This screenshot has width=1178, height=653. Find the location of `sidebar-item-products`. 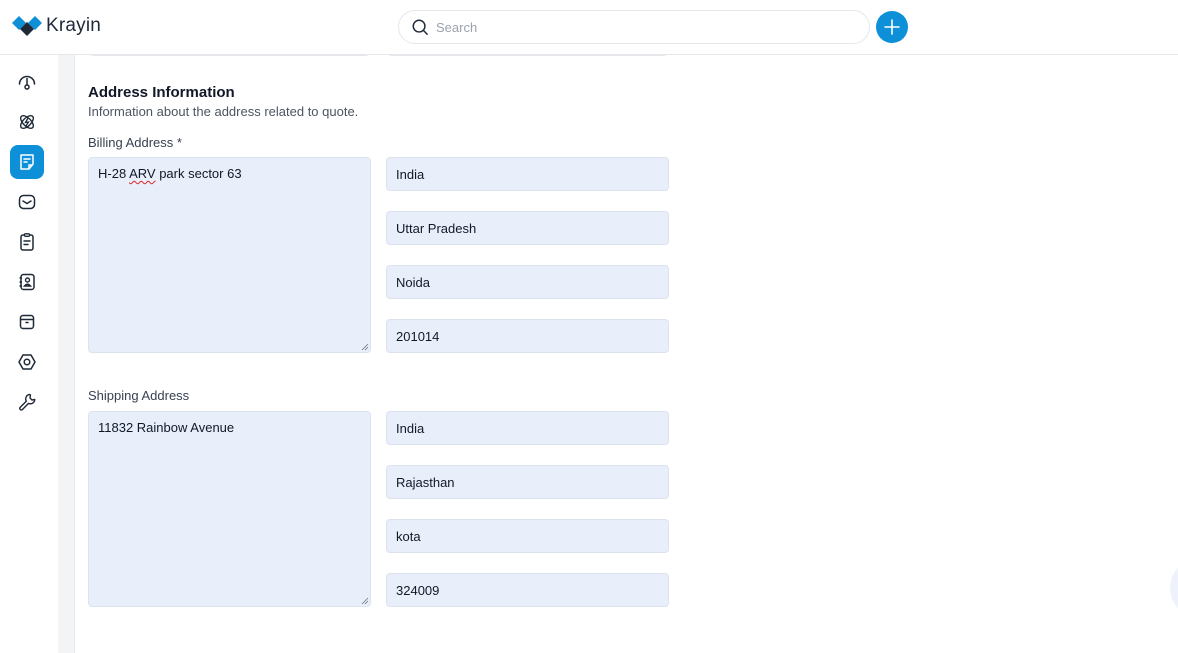

sidebar-item-products is located at coordinates (27, 322).